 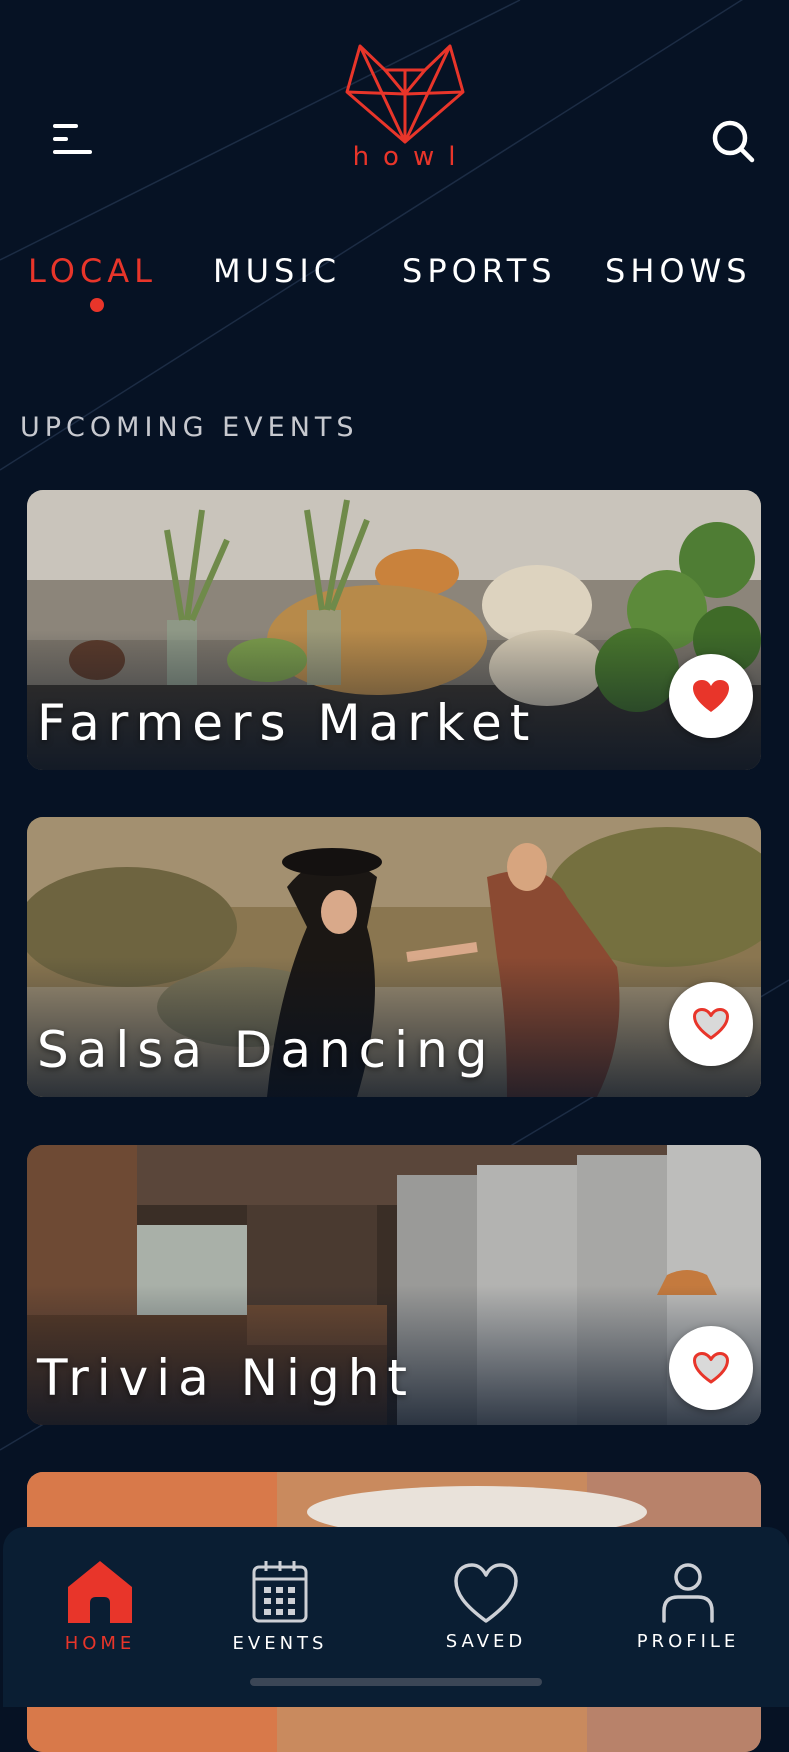 I want to click on tab-home: HOME, so click(x=100, y=1602).